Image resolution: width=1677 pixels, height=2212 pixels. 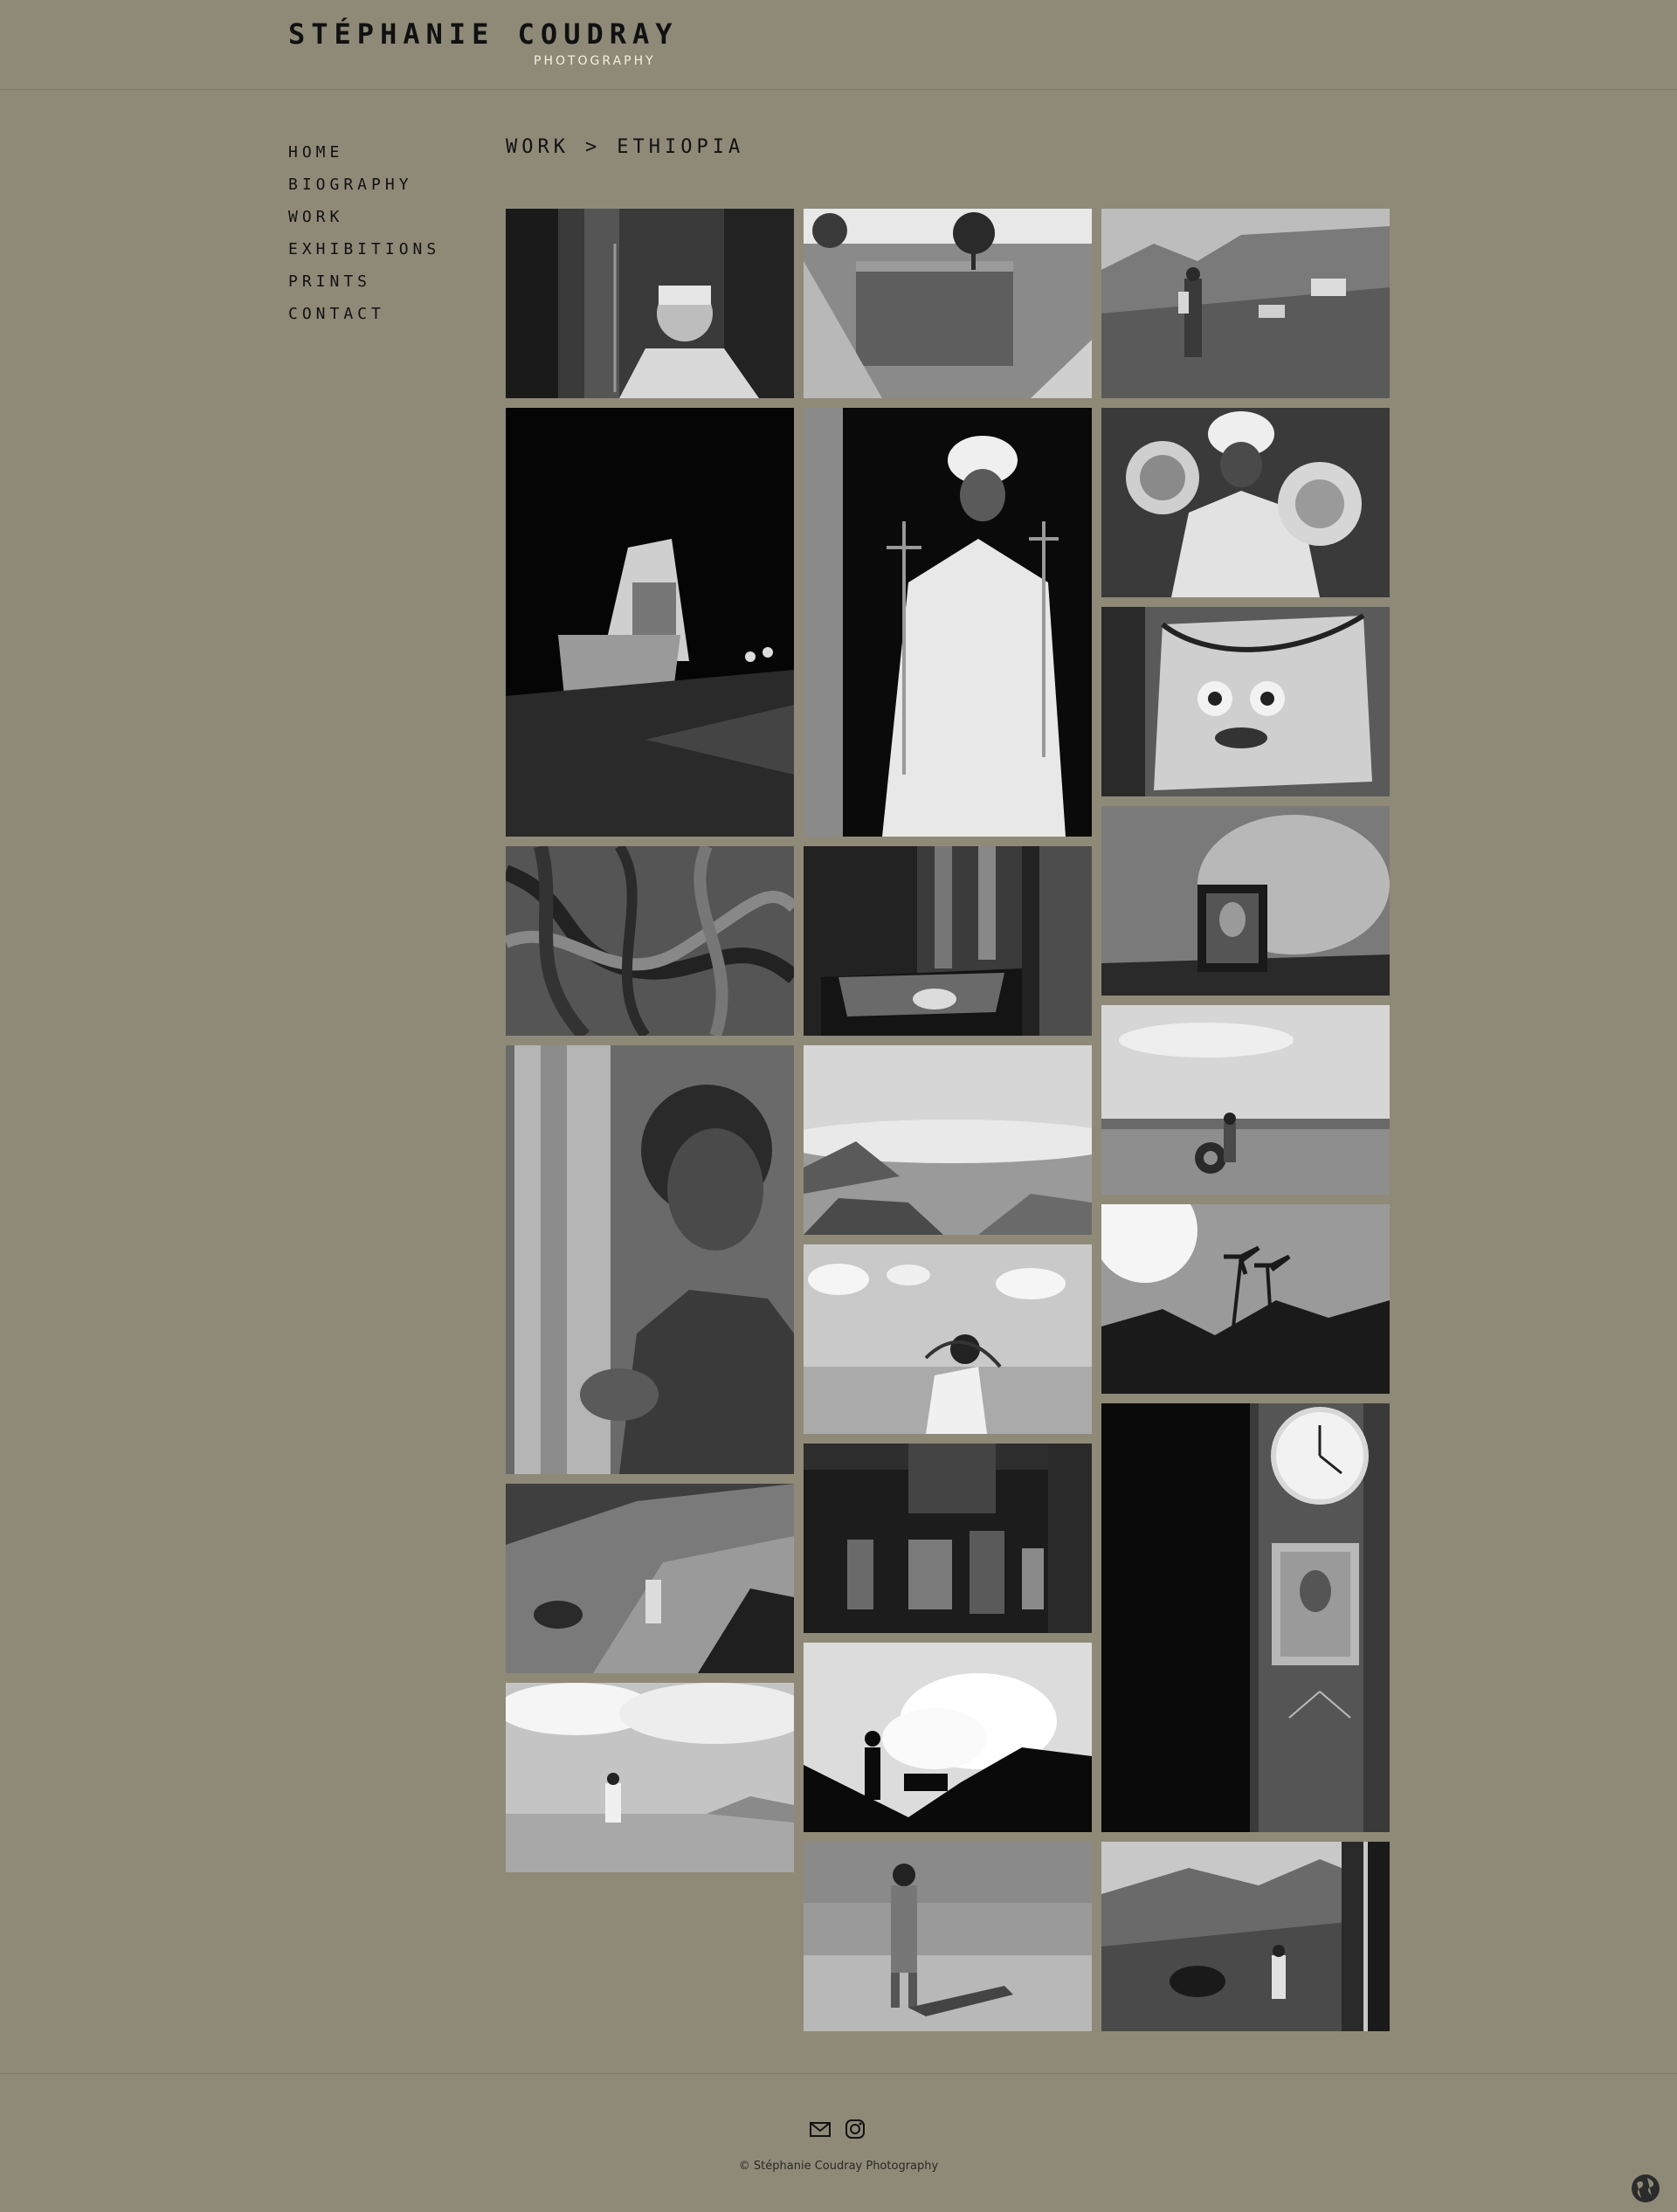 What do you see at coordinates (838, 45) in the screenshot?
I see `site-header: STÉPHANIE COUDRAY PHOTOGRAPHY` at bounding box center [838, 45].